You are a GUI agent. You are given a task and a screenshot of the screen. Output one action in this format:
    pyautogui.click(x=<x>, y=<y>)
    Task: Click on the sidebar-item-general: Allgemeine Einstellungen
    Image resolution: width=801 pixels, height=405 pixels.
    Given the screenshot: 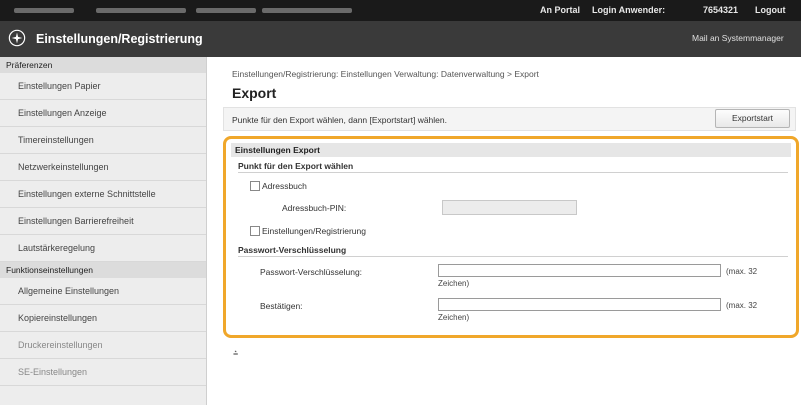 What is the action you would take?
    pyautogui.click(x=103, y=291)
    